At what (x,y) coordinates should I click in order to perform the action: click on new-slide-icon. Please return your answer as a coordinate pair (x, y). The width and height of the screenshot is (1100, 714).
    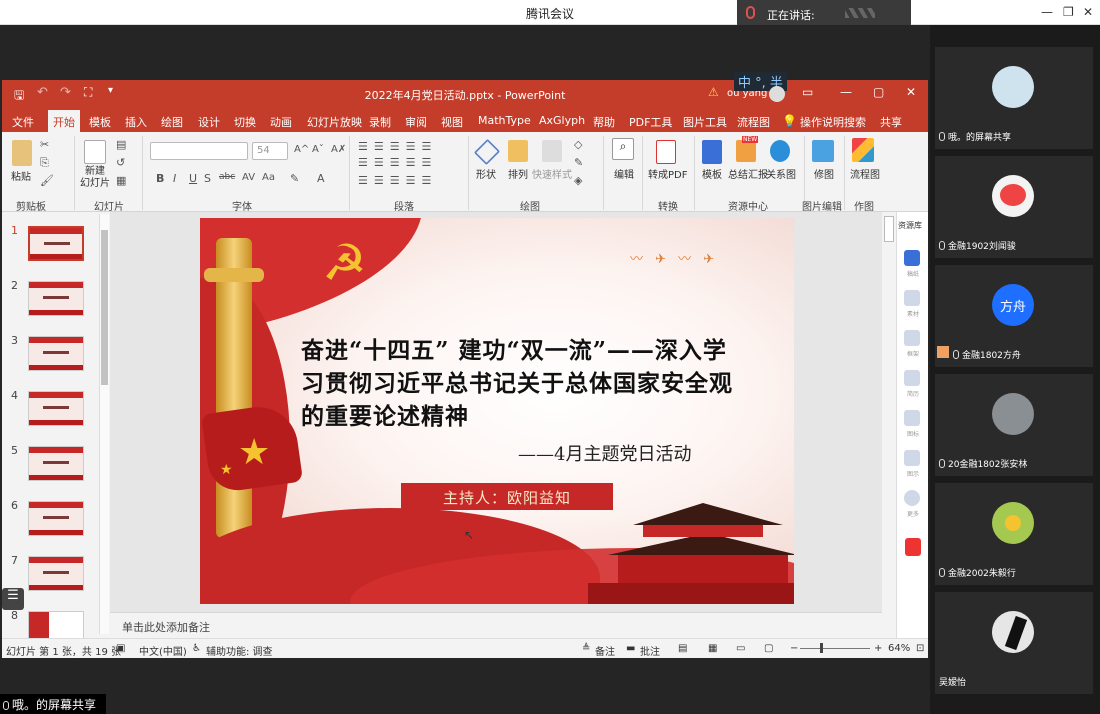
    Looking at the image, I should click on (95, 152).